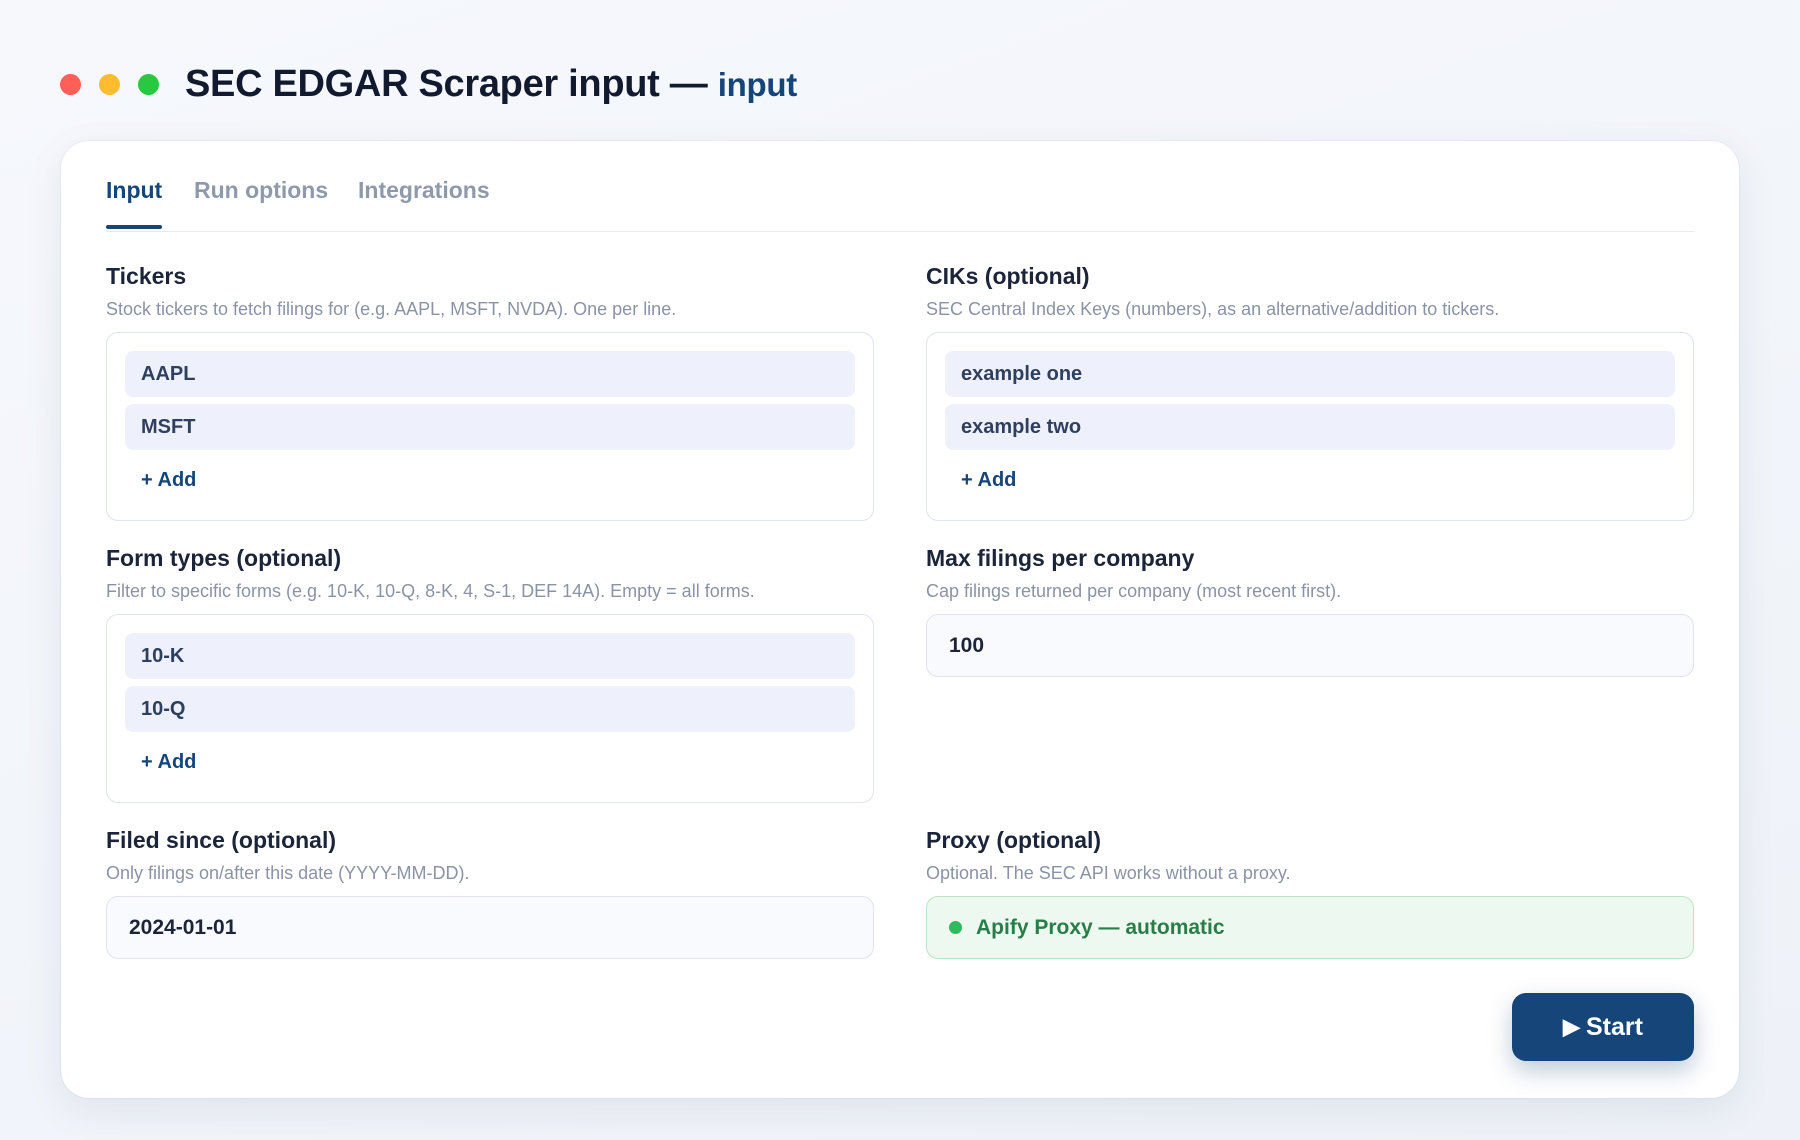 This screenshot has height=1140, width=1800. What do you see at coordinates (221, 840) in the screenshot?
I see `filed-since-label: Filed since (optional)` at bounding box center [221, 840].